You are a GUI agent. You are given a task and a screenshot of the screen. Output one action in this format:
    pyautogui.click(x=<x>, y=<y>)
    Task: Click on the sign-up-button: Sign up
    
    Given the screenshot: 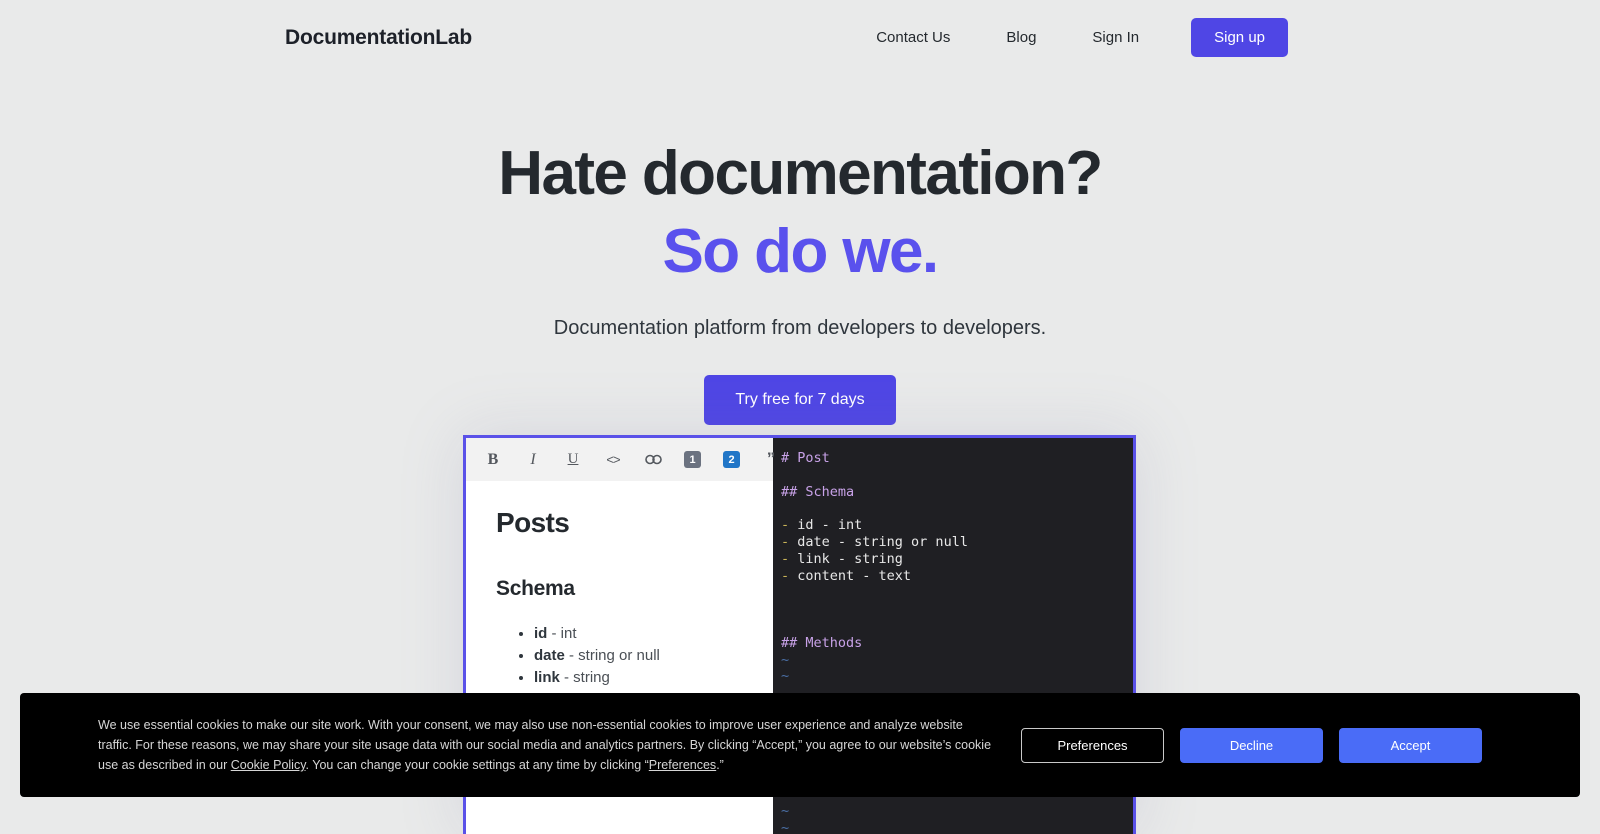 What is the action you would take?
    pyautogui.click(x=1239, y=37)
    